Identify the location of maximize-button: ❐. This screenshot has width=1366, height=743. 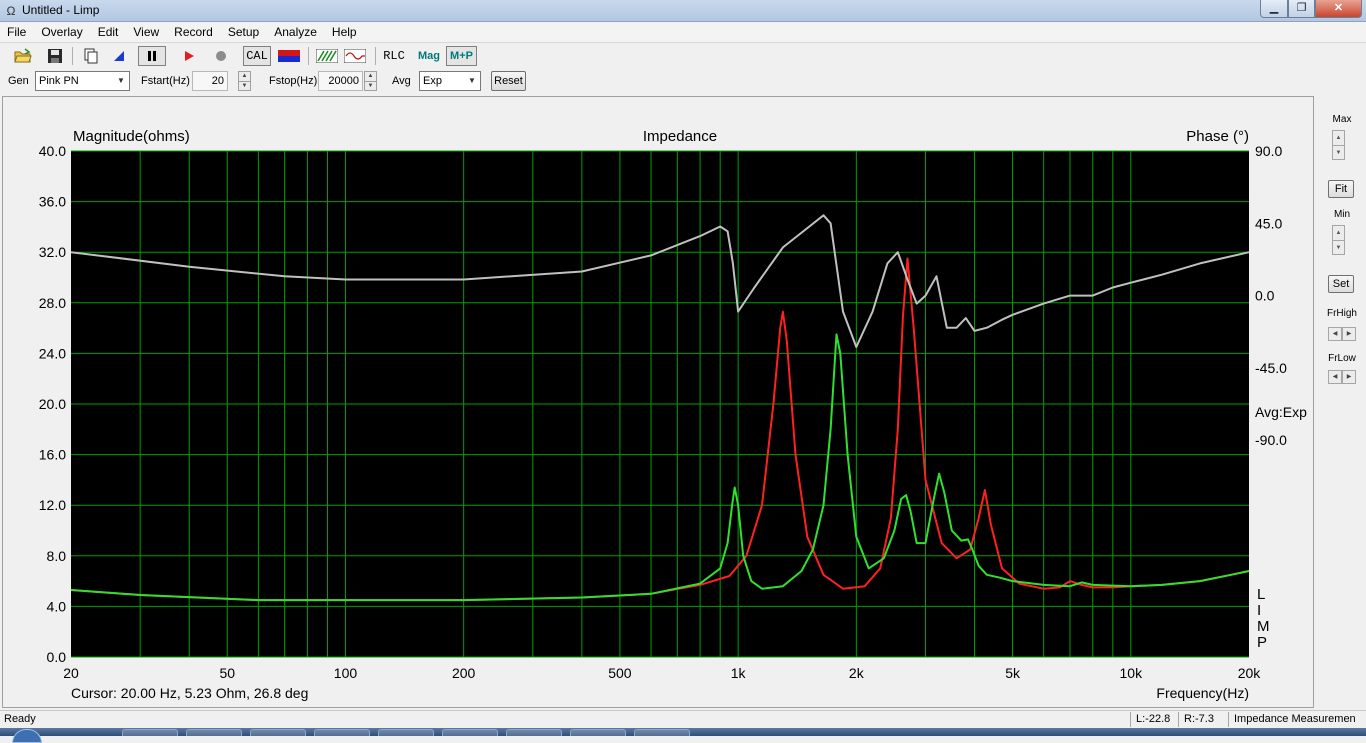
(1301, 9).